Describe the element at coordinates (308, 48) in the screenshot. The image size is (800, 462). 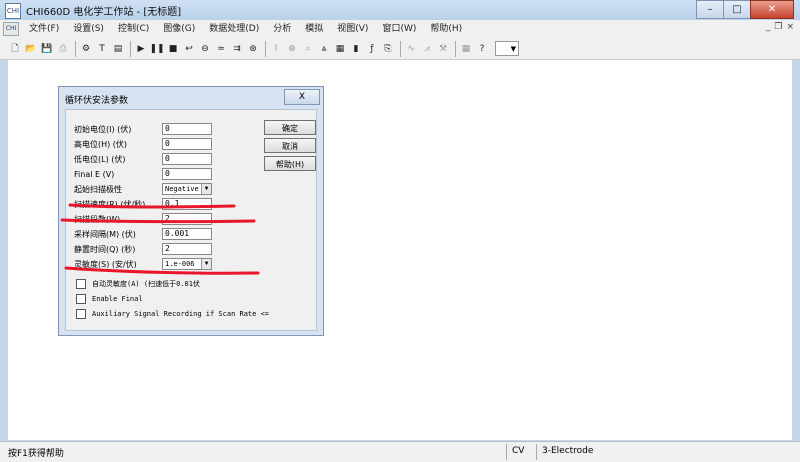
I see `manual-result-icon: ⌕` at that location.